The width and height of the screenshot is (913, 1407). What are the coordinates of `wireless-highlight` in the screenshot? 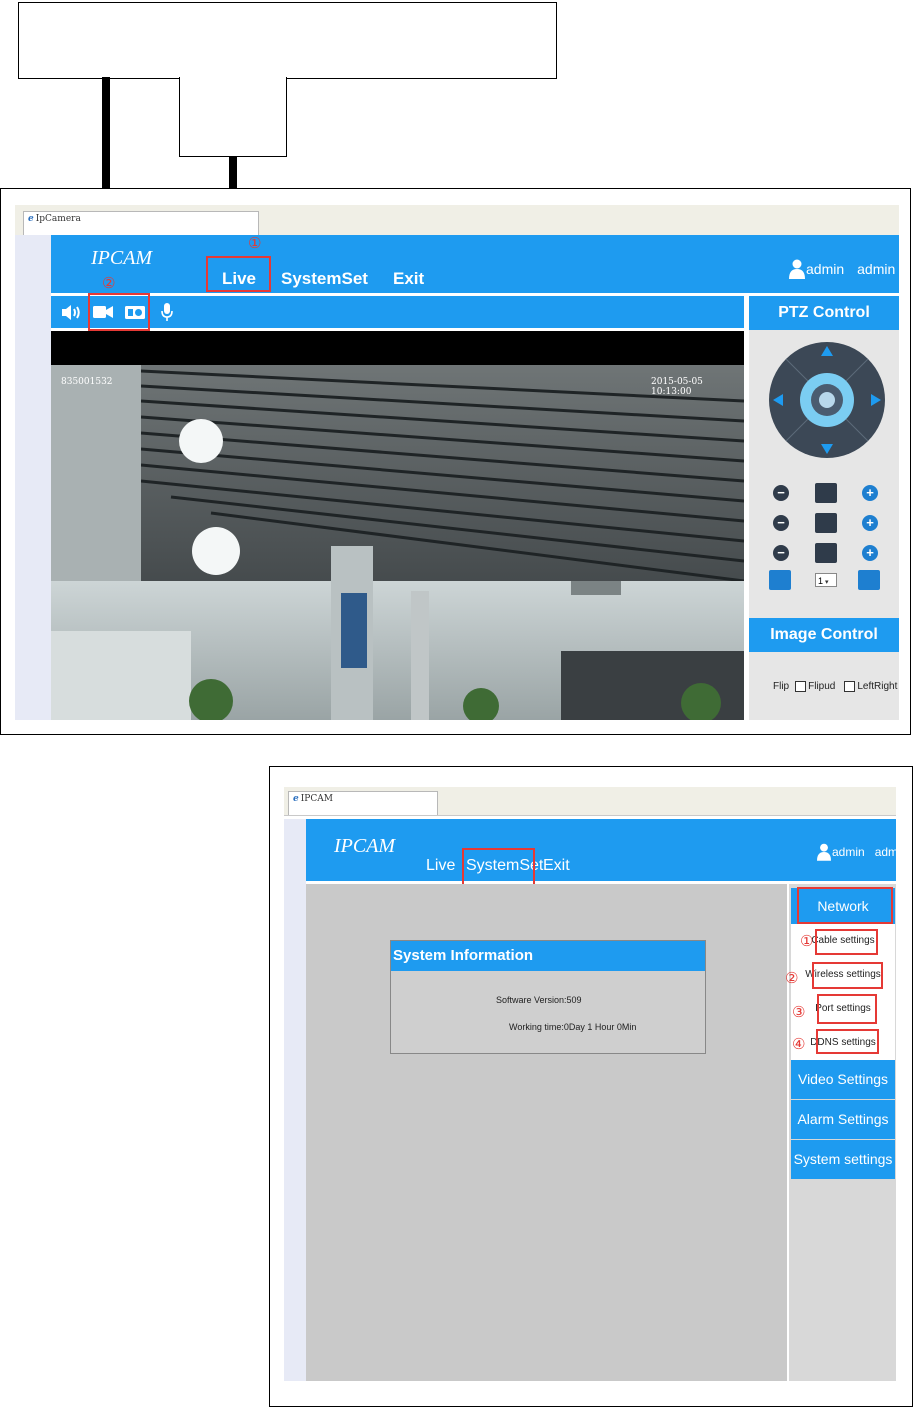 It's located at (847, 975).